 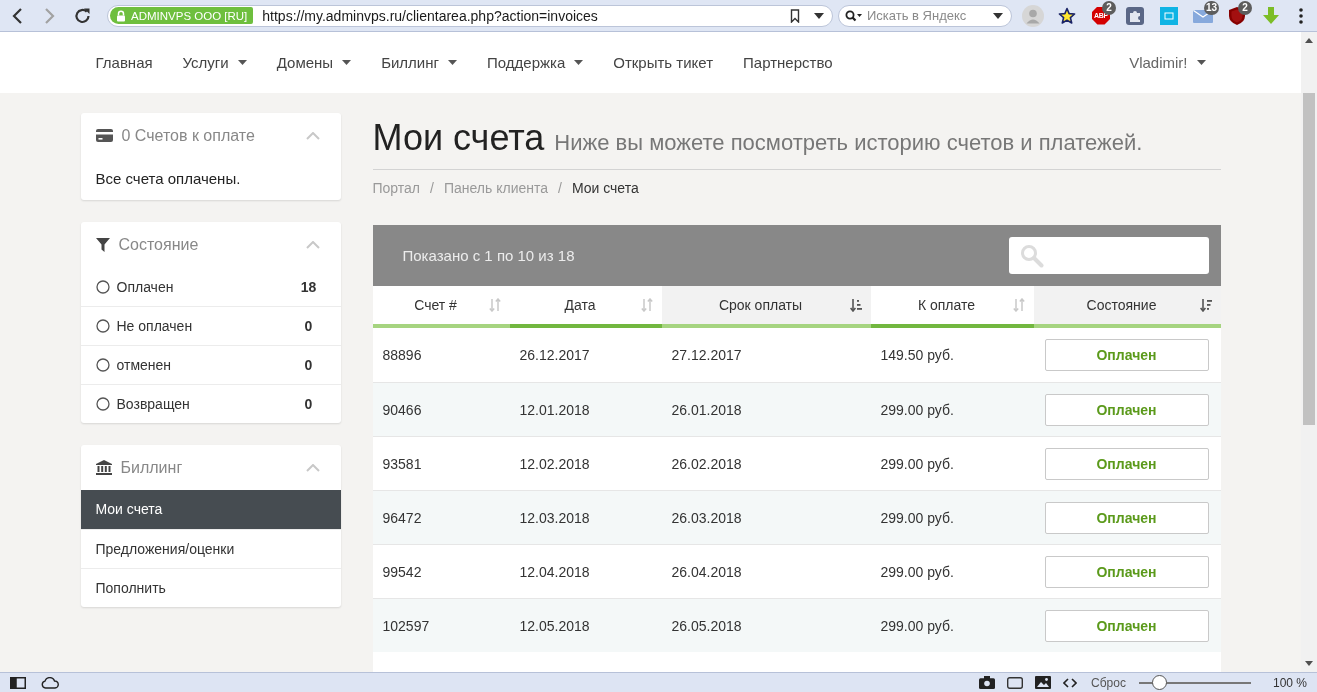 What do you see at coordinates (706, 626) in the screenshot?
I see `table-cell-text: 26.05.2018` at bounding box center [706, 626].